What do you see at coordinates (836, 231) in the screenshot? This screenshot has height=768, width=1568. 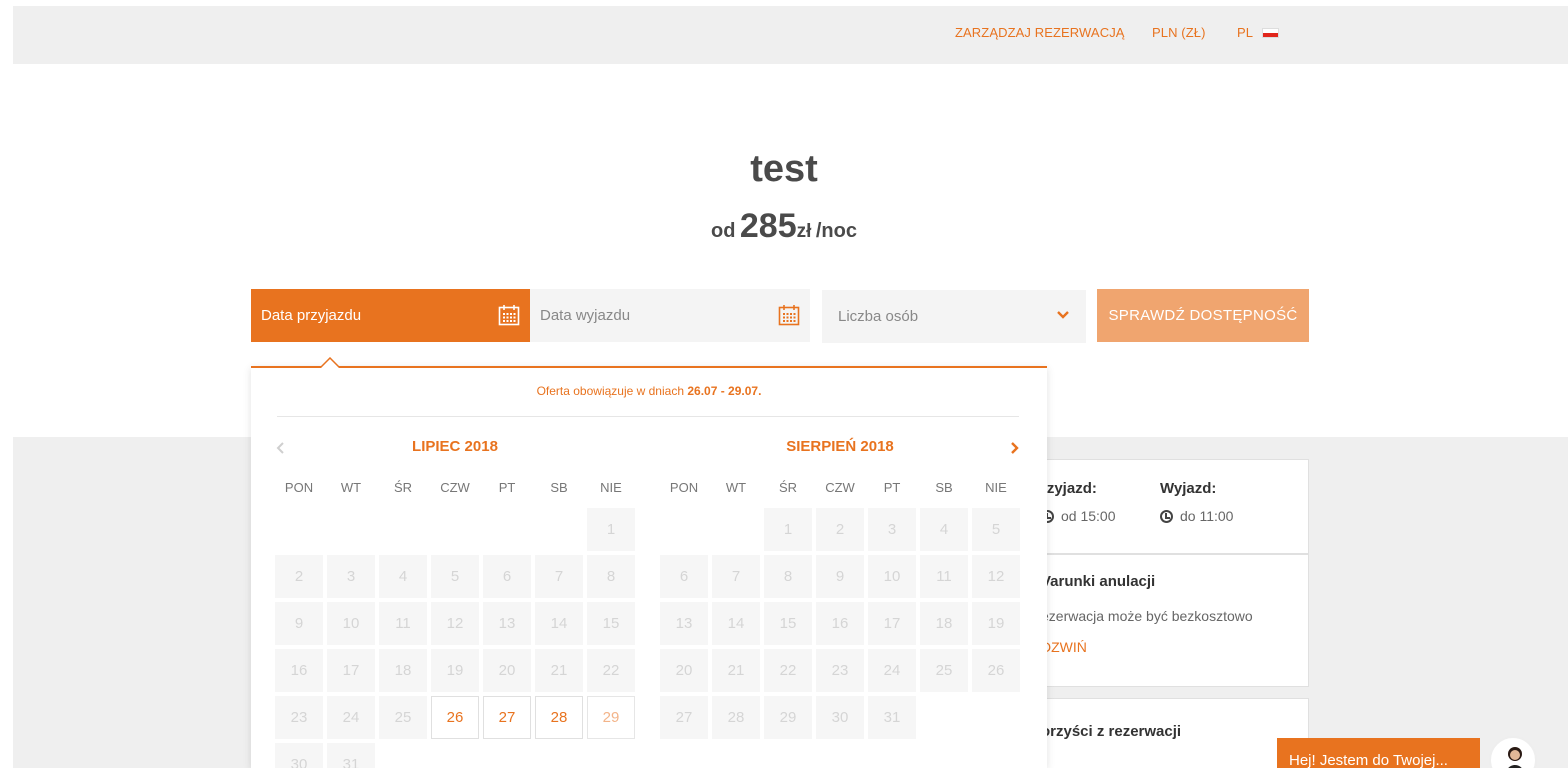 I see `price-suffix: /noc` at bounding box center [836, 231].